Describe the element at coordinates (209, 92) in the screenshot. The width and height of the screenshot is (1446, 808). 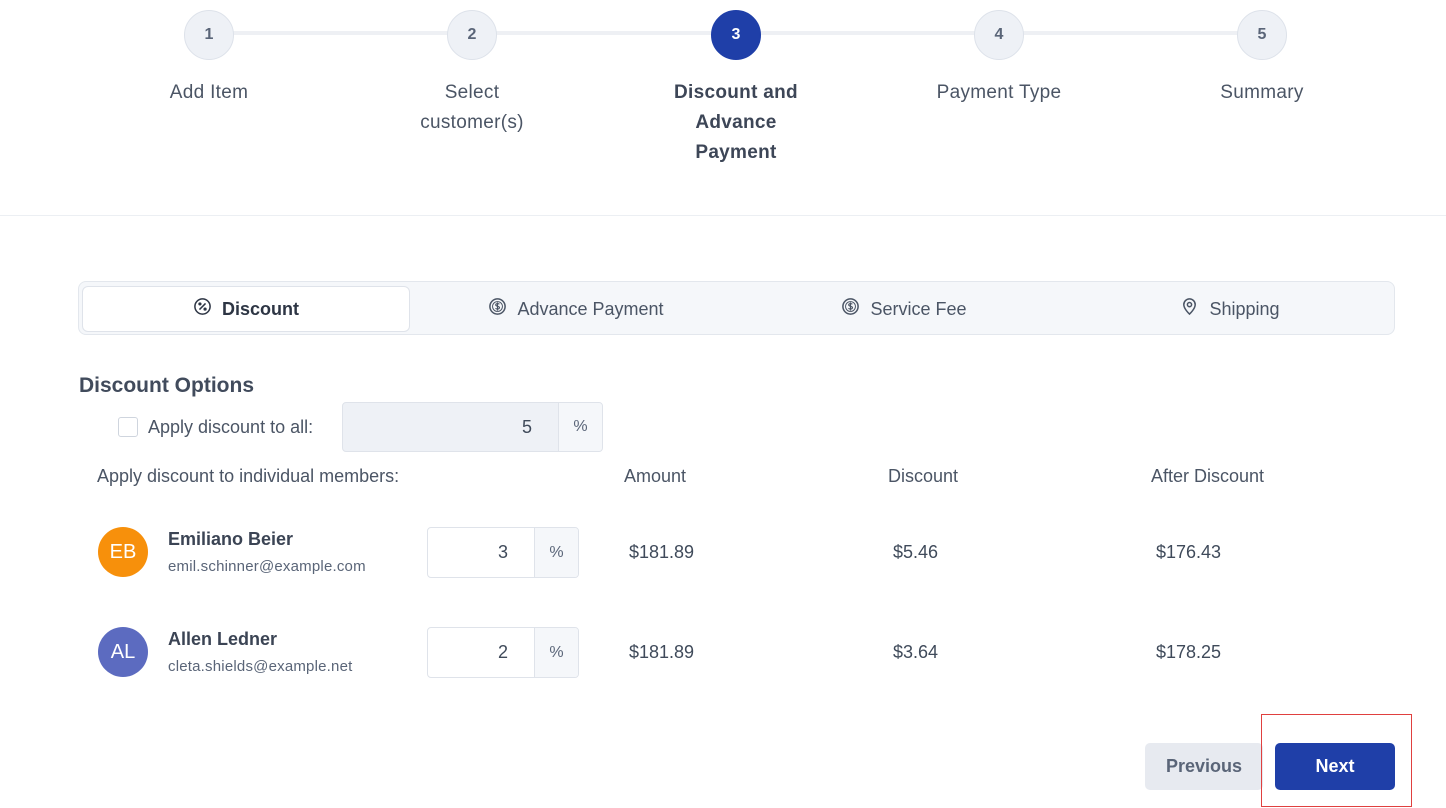
I see `step-label: Add Item` at that location.